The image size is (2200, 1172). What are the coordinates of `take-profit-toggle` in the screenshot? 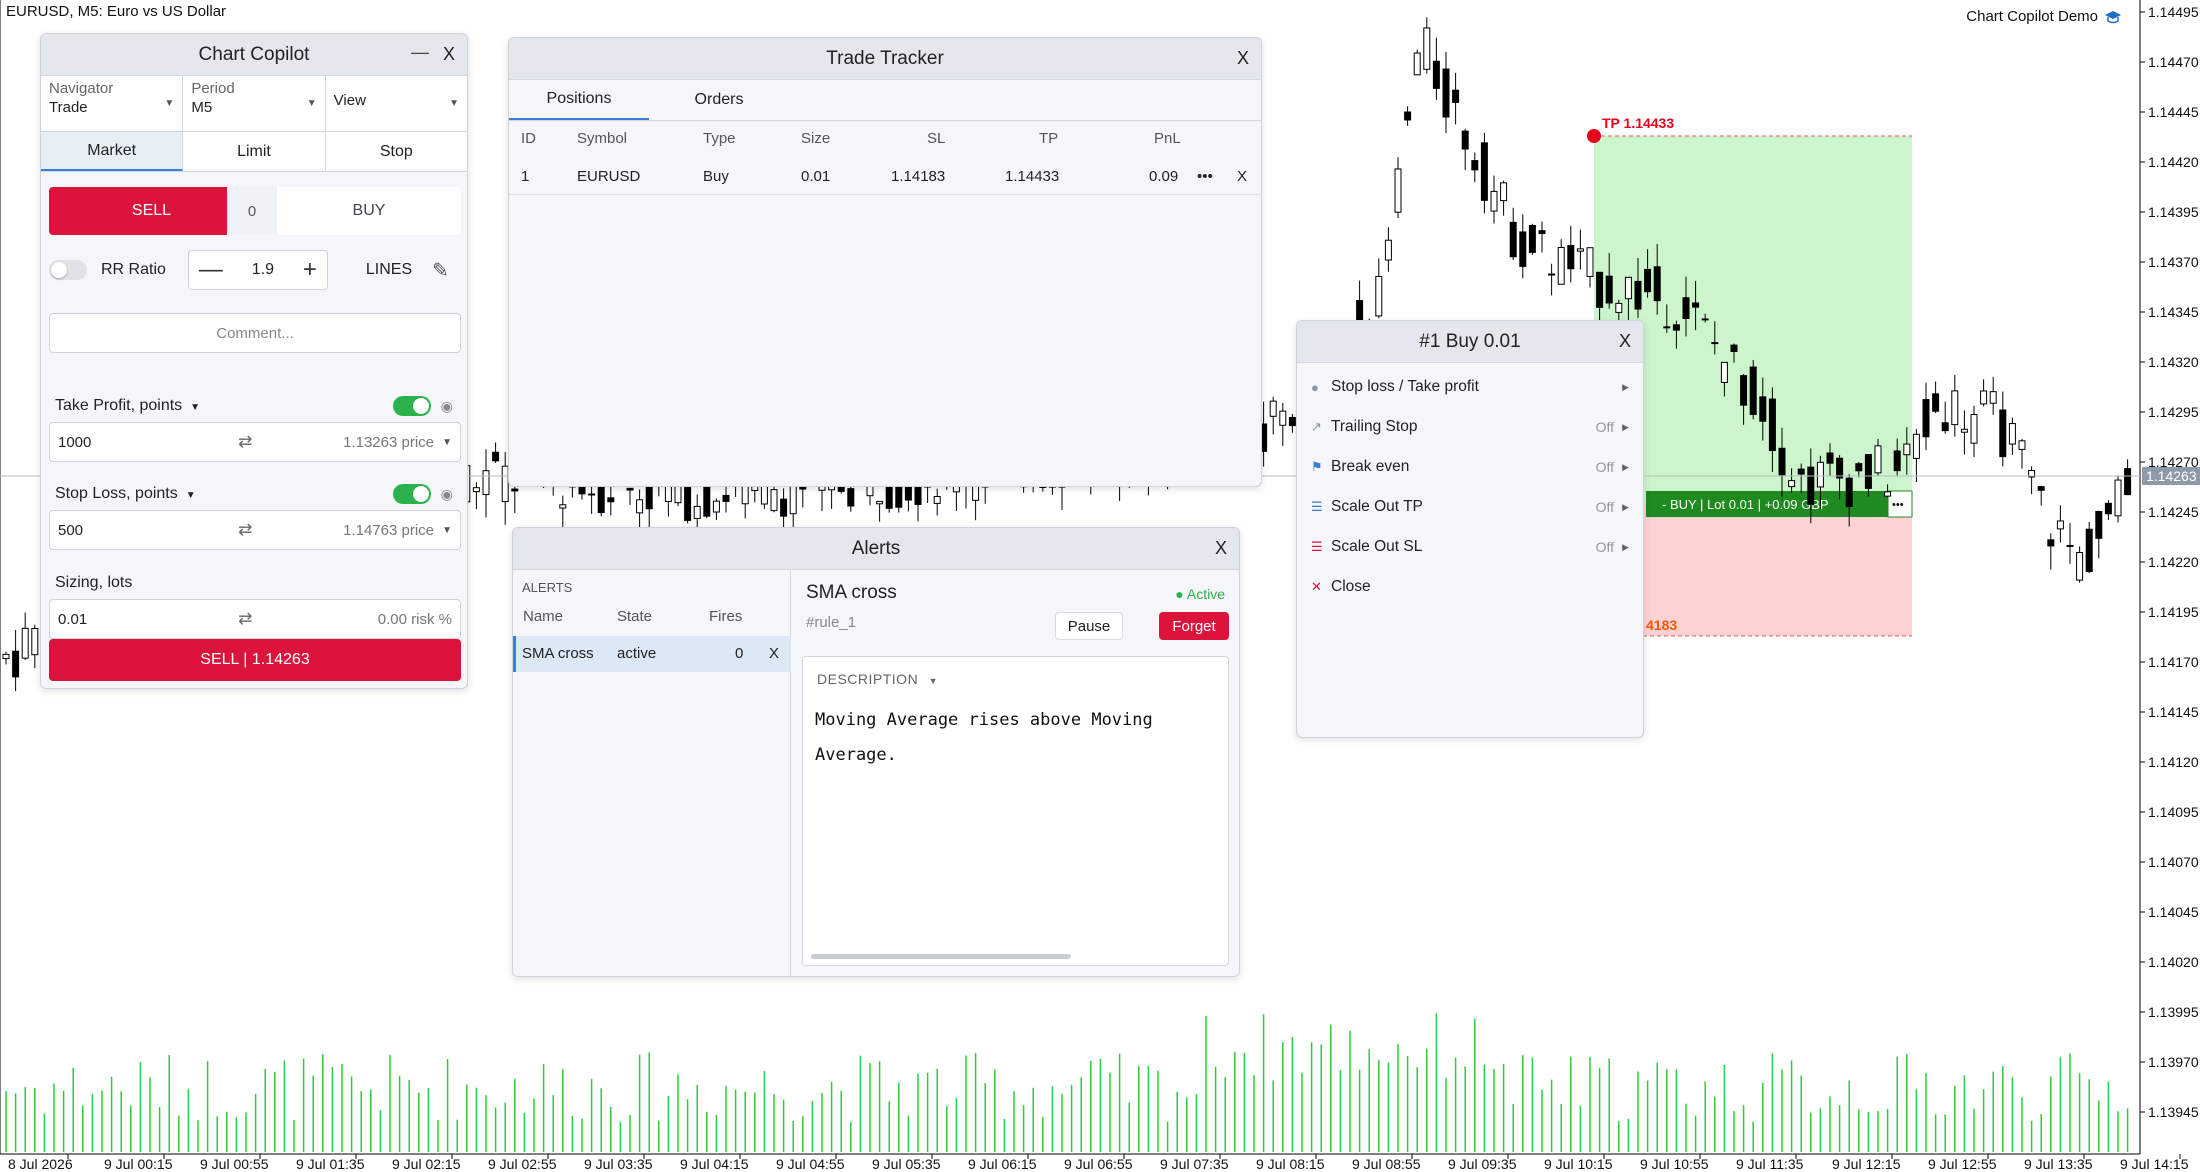 It's located at (411, 406).